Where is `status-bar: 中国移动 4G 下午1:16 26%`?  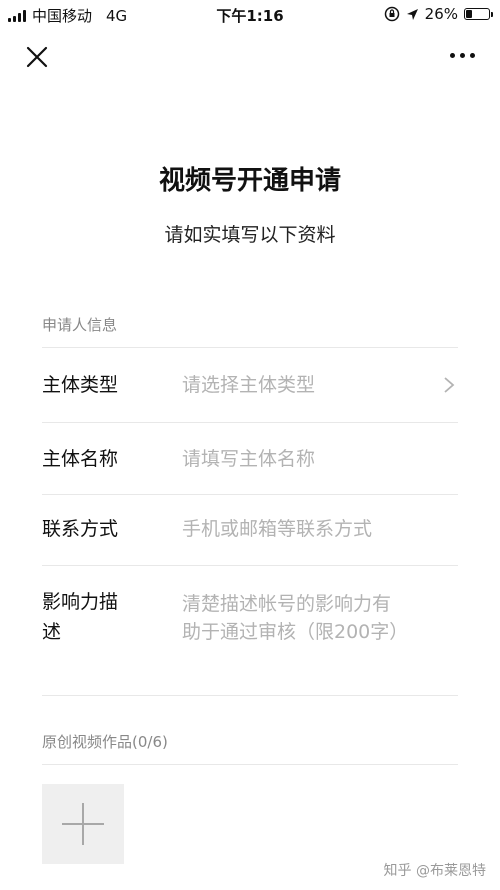
status-bar: 中国移动 4G 下午1:16 26% is located at coordinates (250, 14).